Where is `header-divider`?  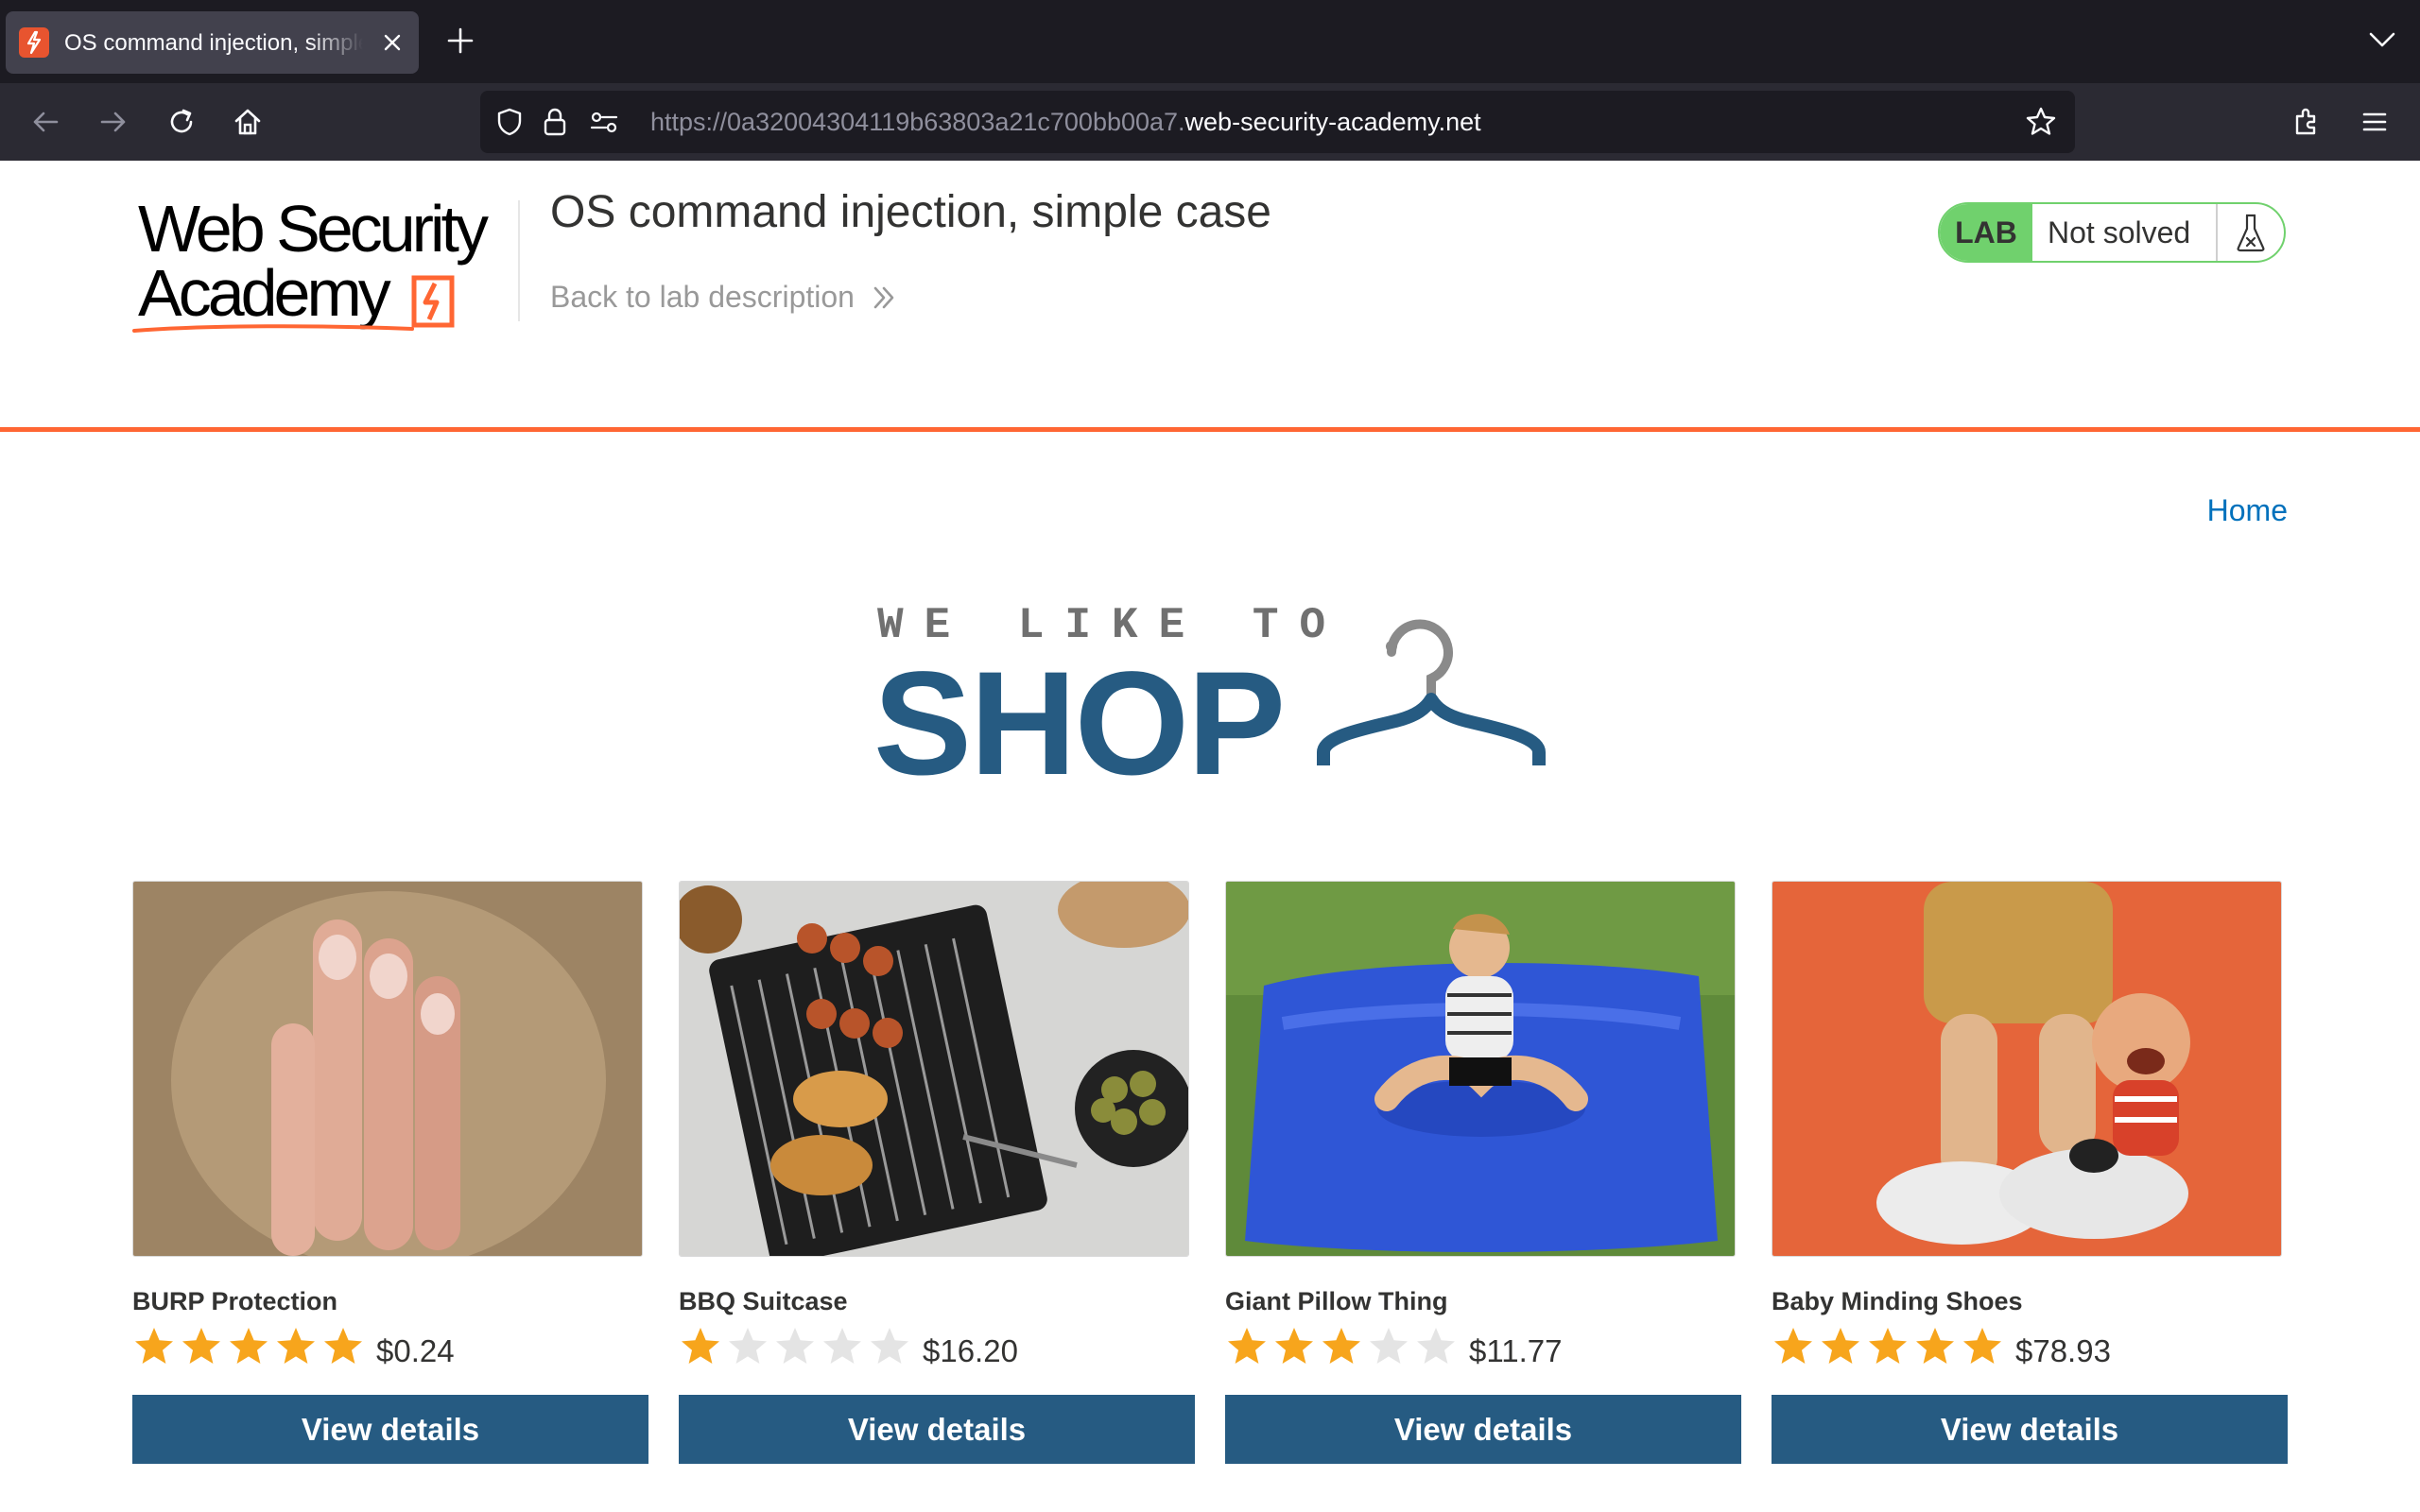
header-divider is located at coordinates (519, 260).